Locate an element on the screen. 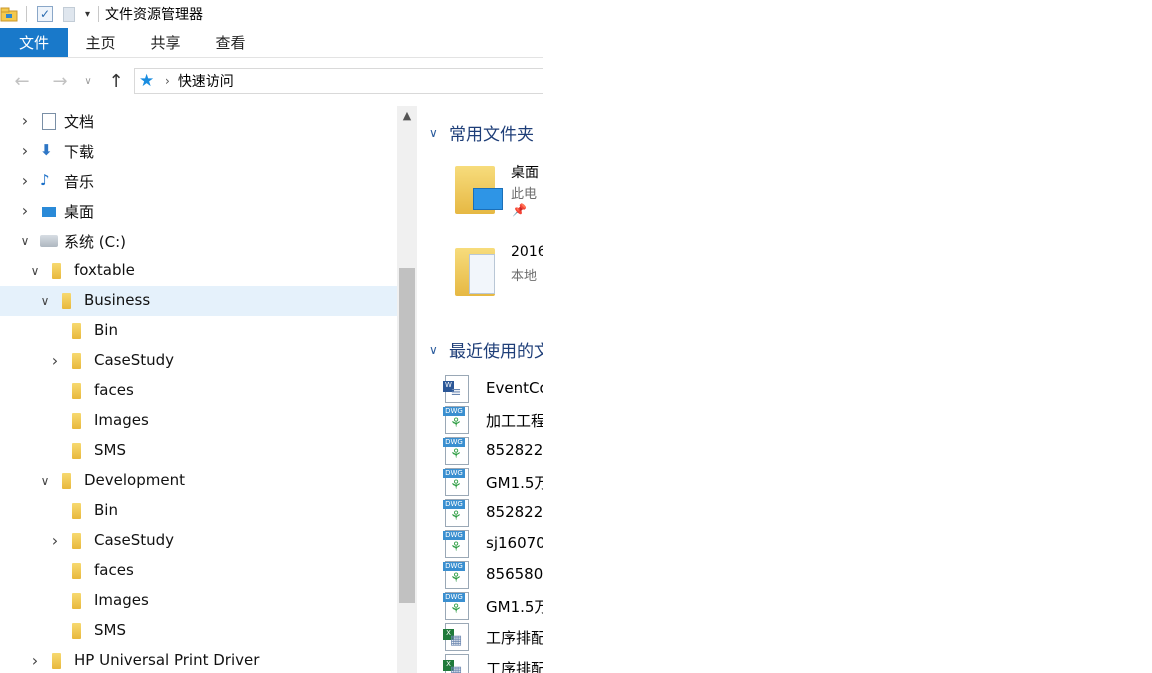 This screenshot has width=1152, height=673. tree-item: ∨ 系统 (C:) is located at coordinates (198, 241).